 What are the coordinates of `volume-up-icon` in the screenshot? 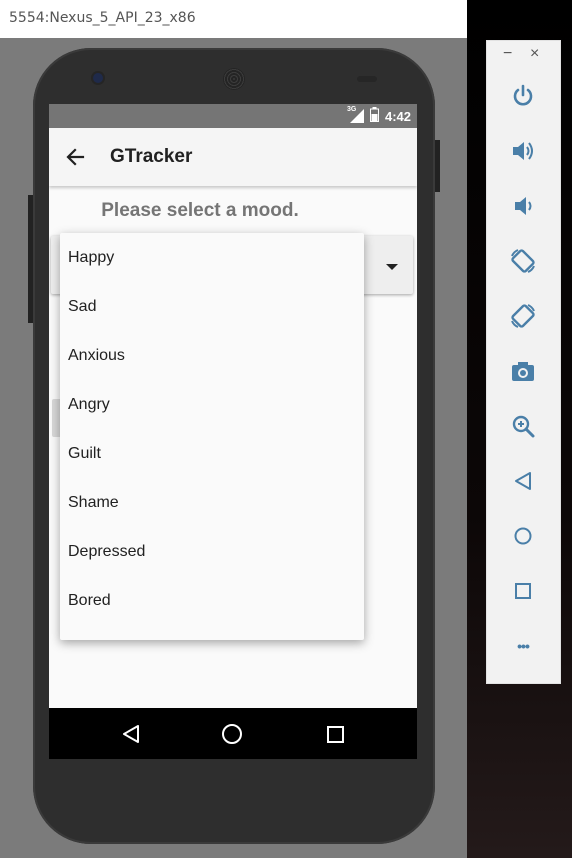 It's located at (523, 151).